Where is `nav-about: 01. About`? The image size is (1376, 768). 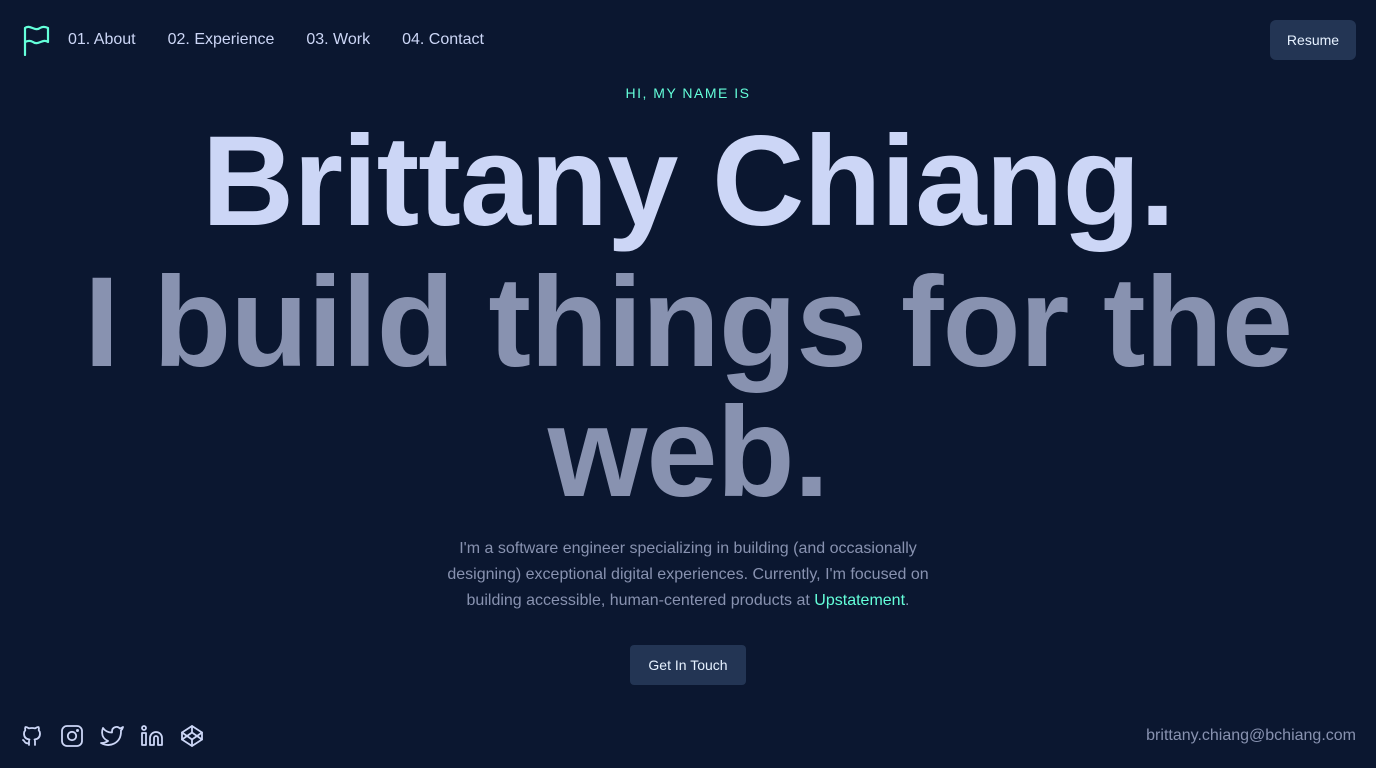
nav-about: 01. About is located at coordinates (102, 40).